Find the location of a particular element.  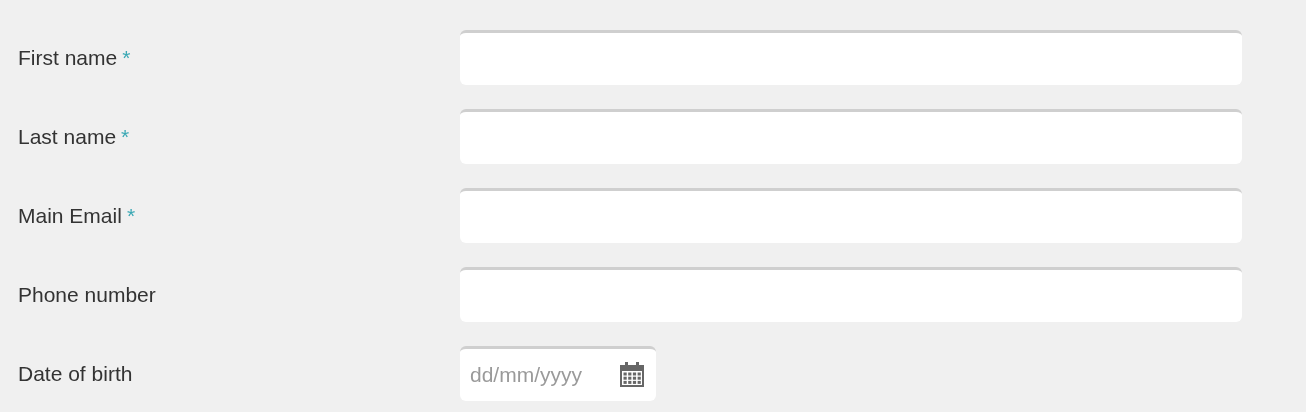

field-label: Phone number is located at coordinates (87, 294).